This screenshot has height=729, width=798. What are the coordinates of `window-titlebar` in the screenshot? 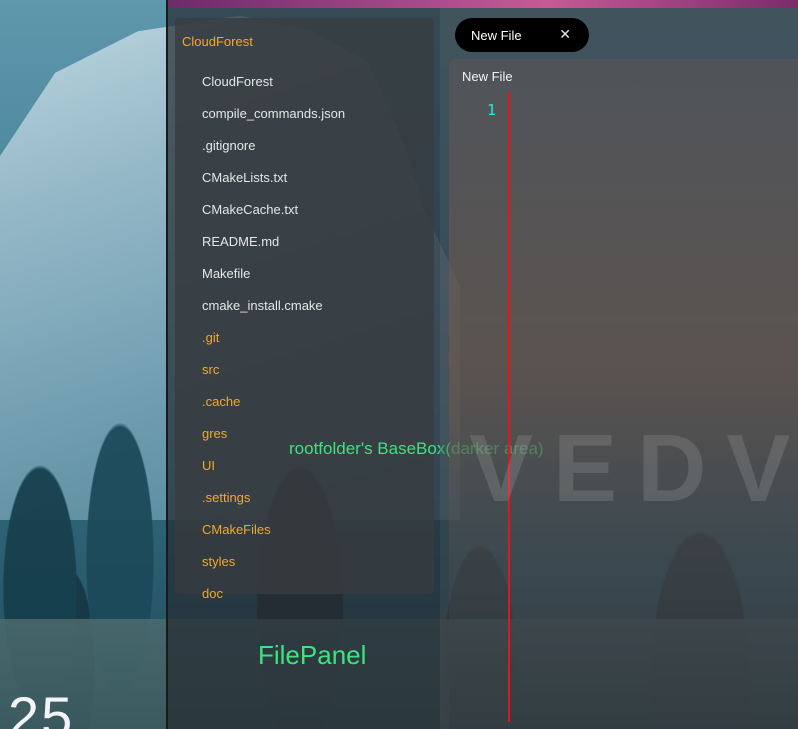 It's located at (483, 4).